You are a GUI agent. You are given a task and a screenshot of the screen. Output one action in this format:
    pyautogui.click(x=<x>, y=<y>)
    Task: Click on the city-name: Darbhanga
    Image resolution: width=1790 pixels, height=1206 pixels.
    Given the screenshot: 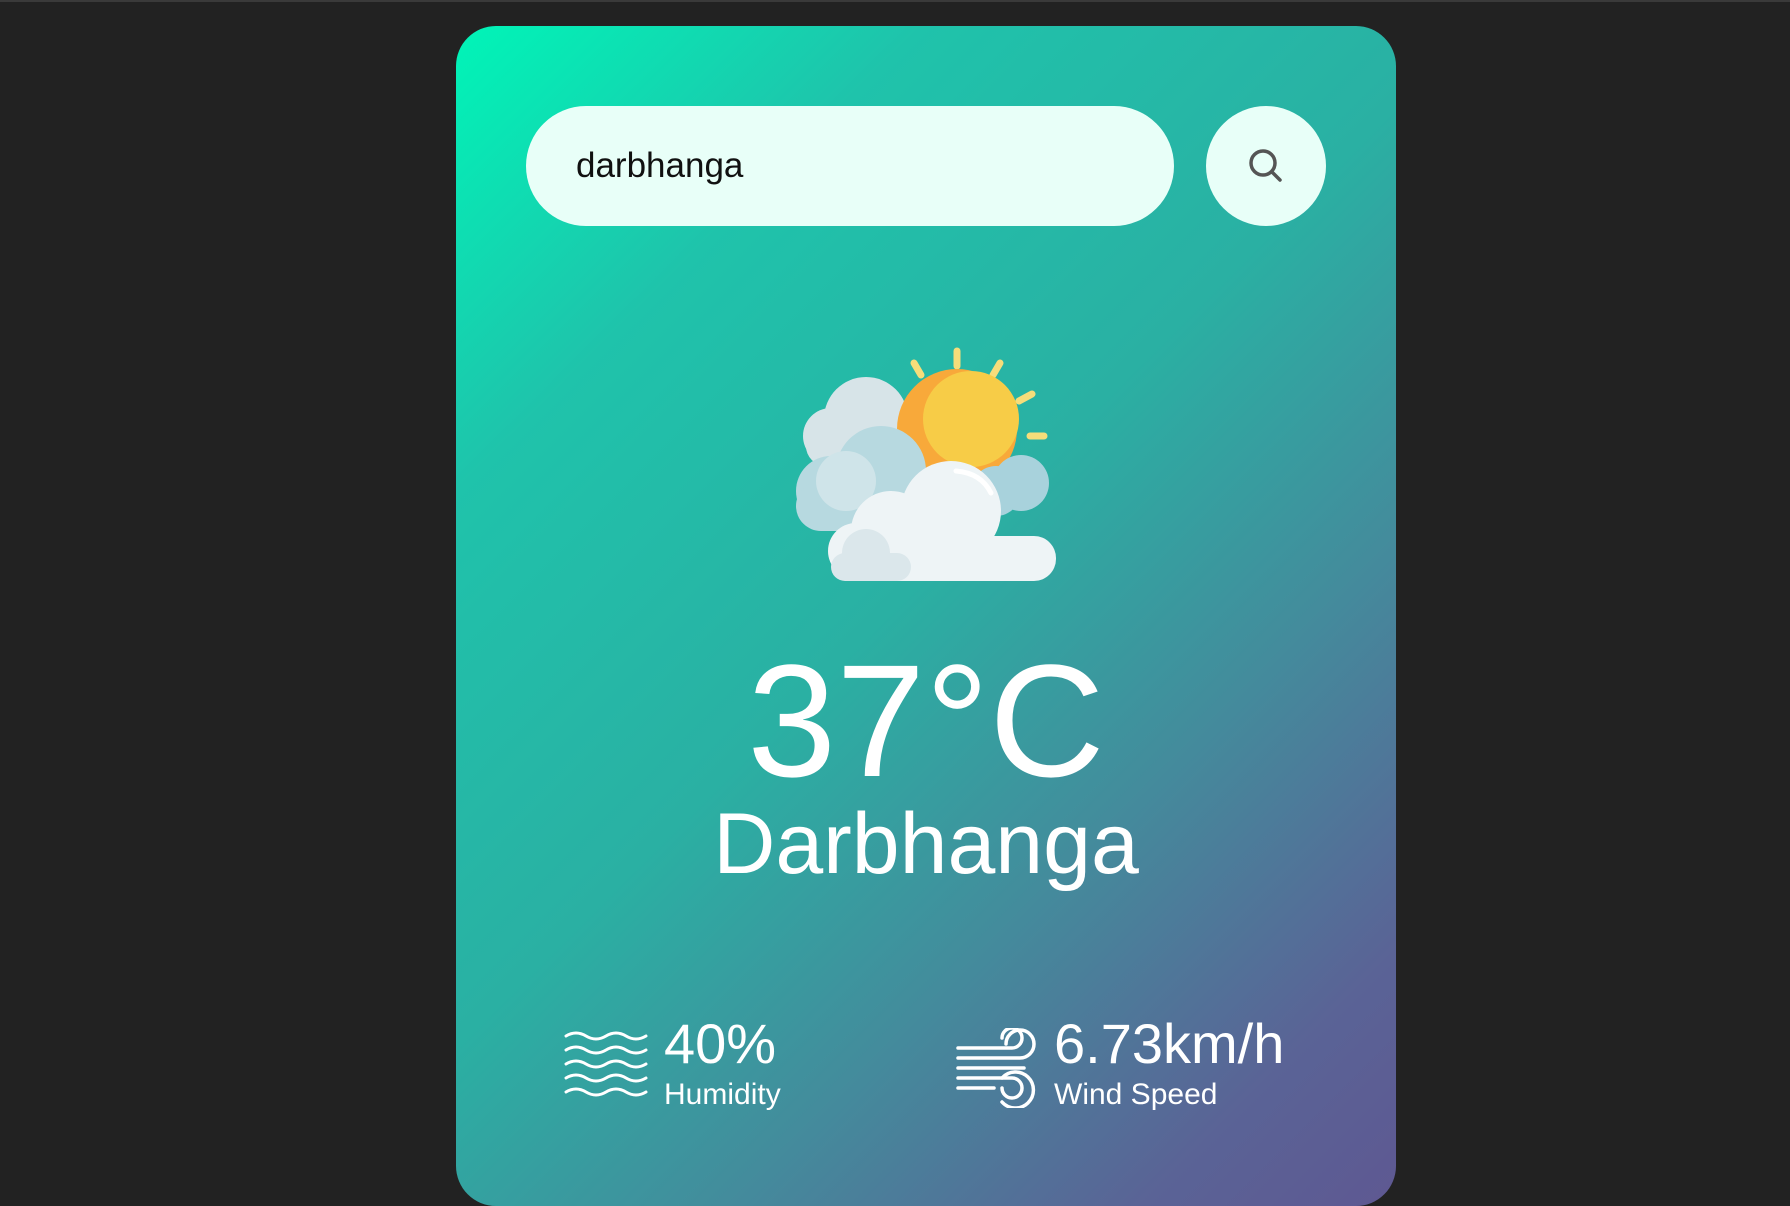 What is the action you would take?
    pyautogui.click(x=926, y=844)
    